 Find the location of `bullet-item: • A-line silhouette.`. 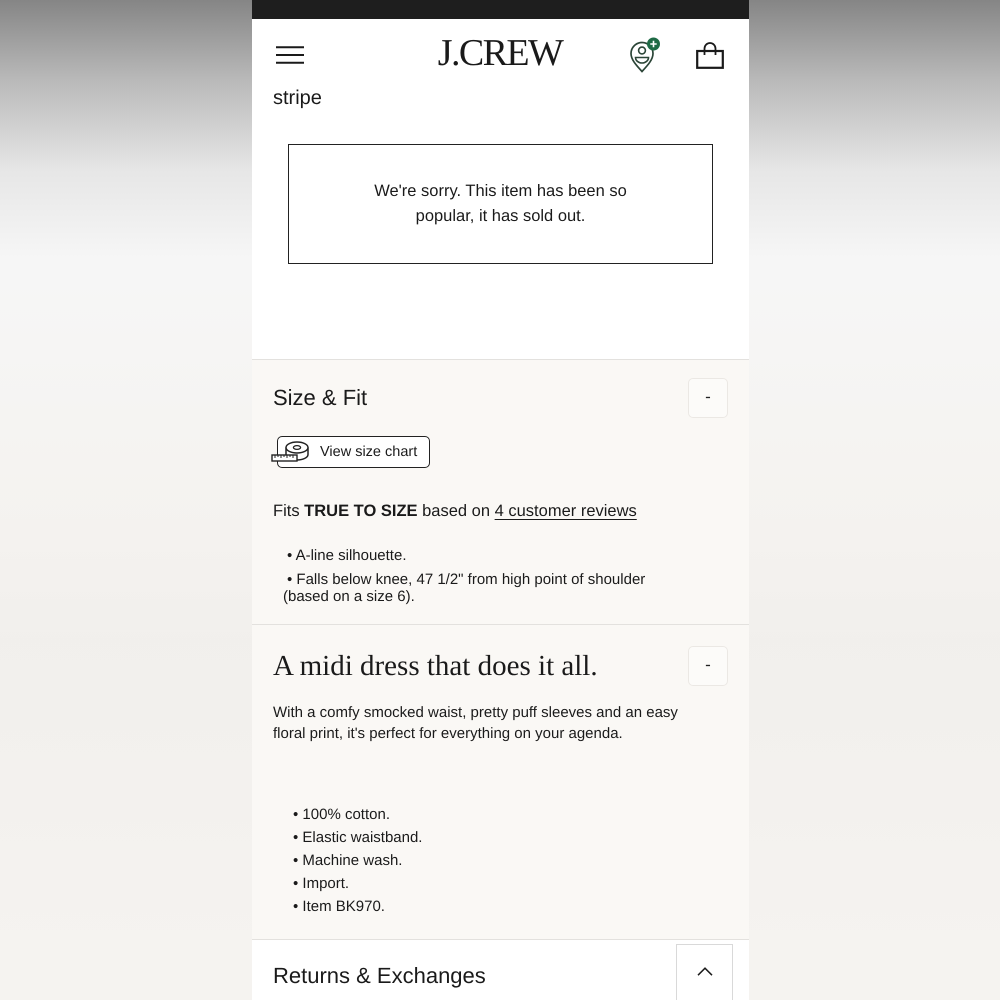

bullet-item: • A-line silhouette. is located at coordinates (347, 555).